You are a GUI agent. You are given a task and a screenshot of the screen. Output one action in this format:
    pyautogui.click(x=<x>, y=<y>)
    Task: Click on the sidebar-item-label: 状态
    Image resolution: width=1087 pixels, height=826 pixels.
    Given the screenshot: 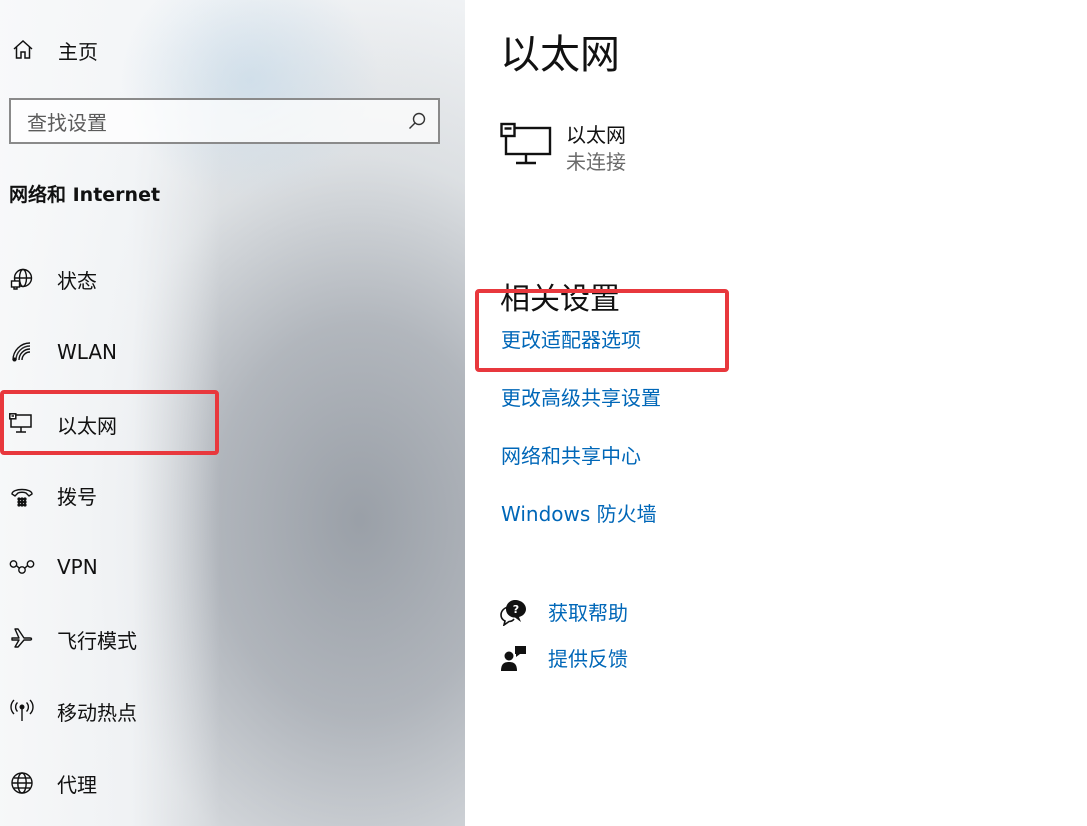 What is the action you would take?
    pyautogui.click(x=77, y=280)
    